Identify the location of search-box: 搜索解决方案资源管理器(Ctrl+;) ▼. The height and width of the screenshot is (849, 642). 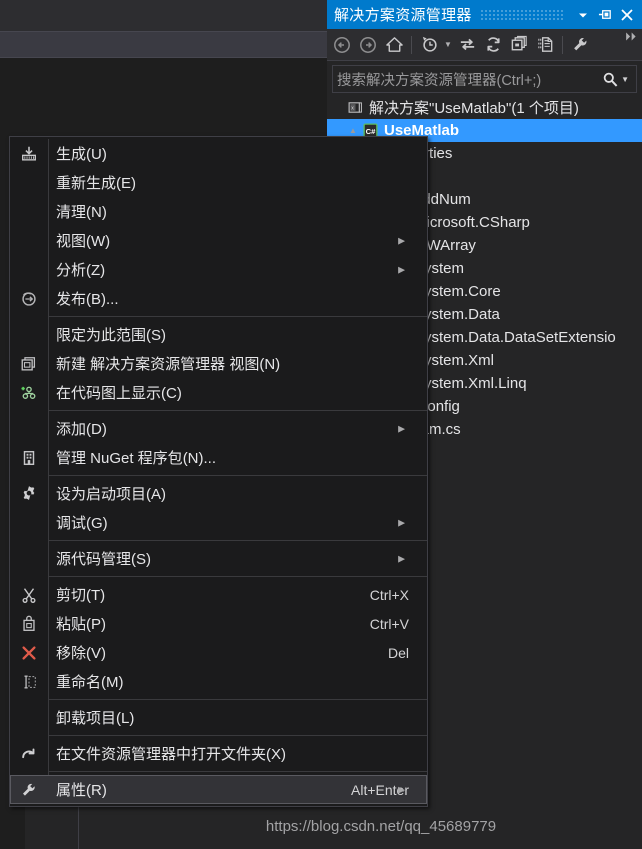
(484, 79).